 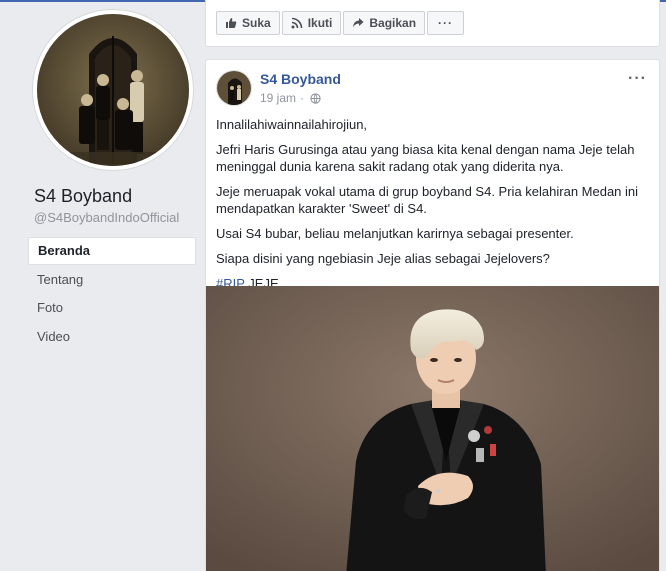 I want to click on post-timestamp: 19 jam, so click(x=278, y=98).